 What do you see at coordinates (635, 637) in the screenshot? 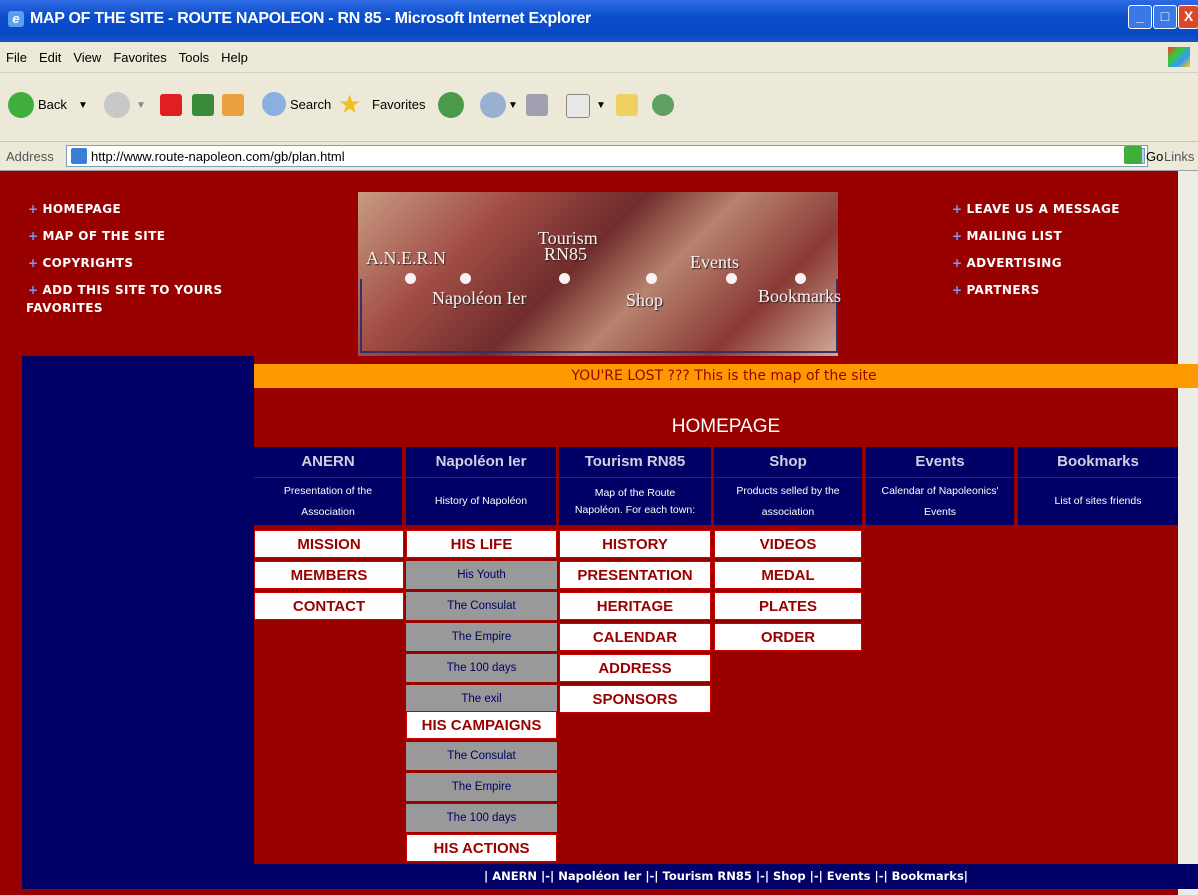
I see `link-calendar: CALENDAR` at bounding box center [635, 637].